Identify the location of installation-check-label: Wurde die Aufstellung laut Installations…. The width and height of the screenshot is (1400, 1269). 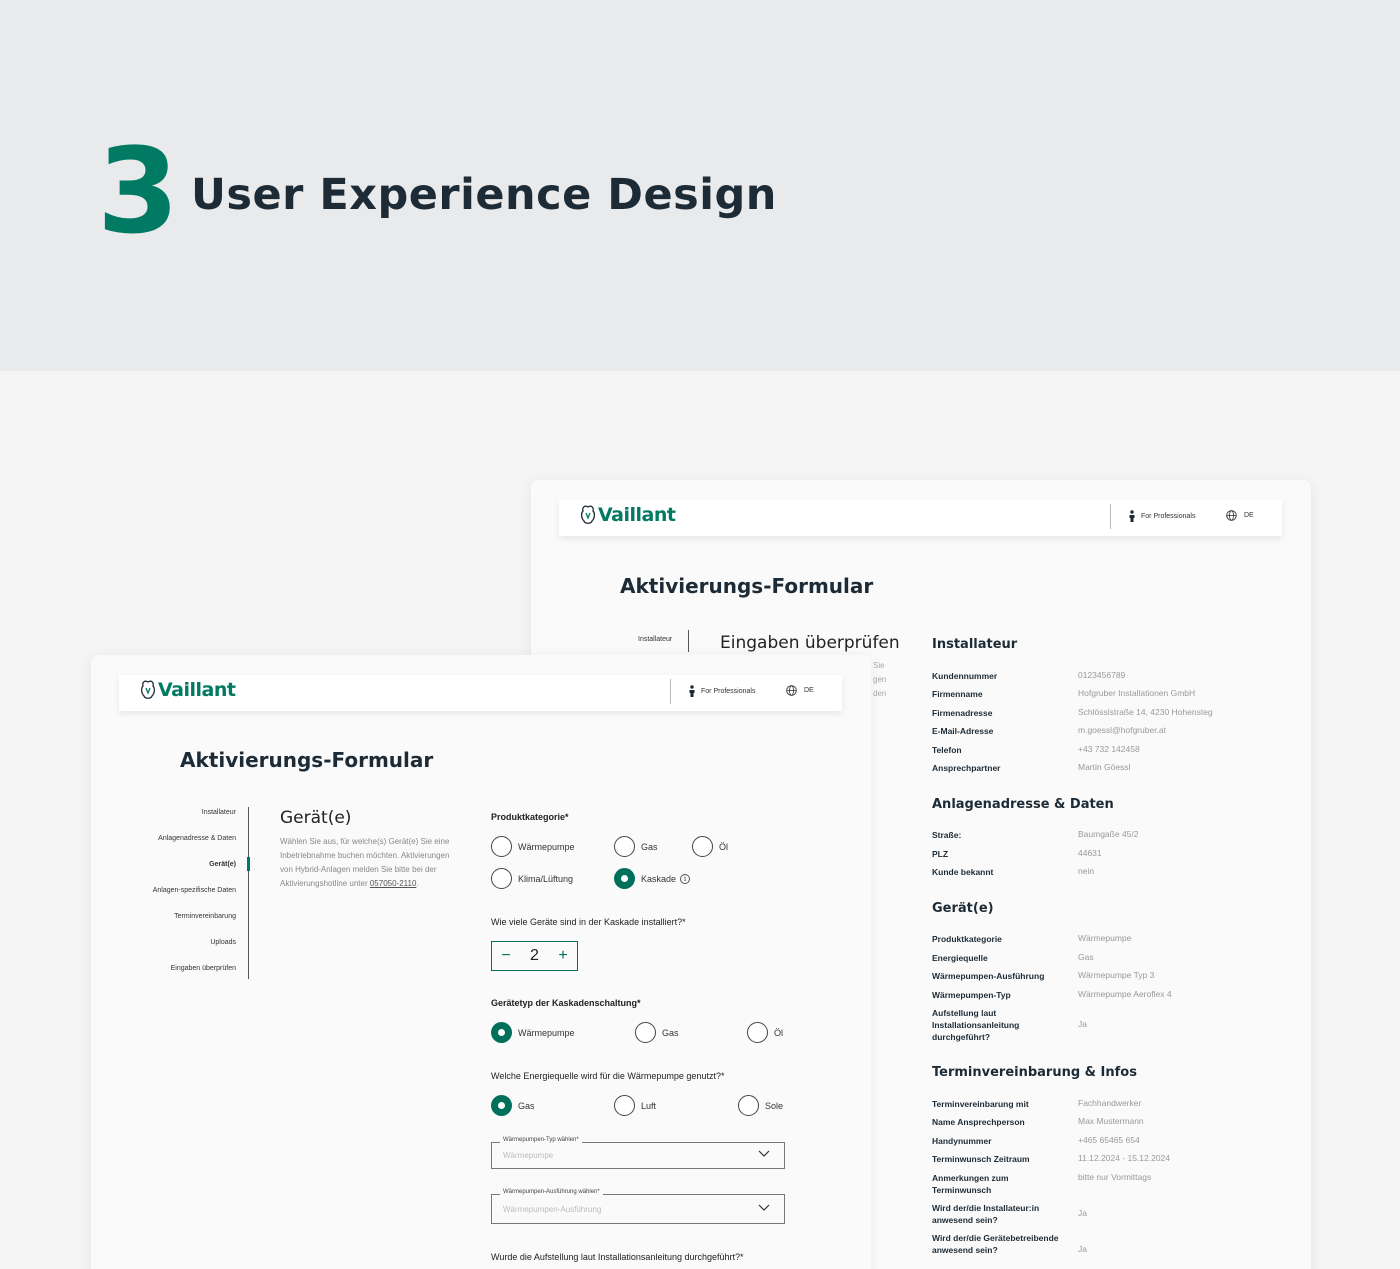
(617, 1257).